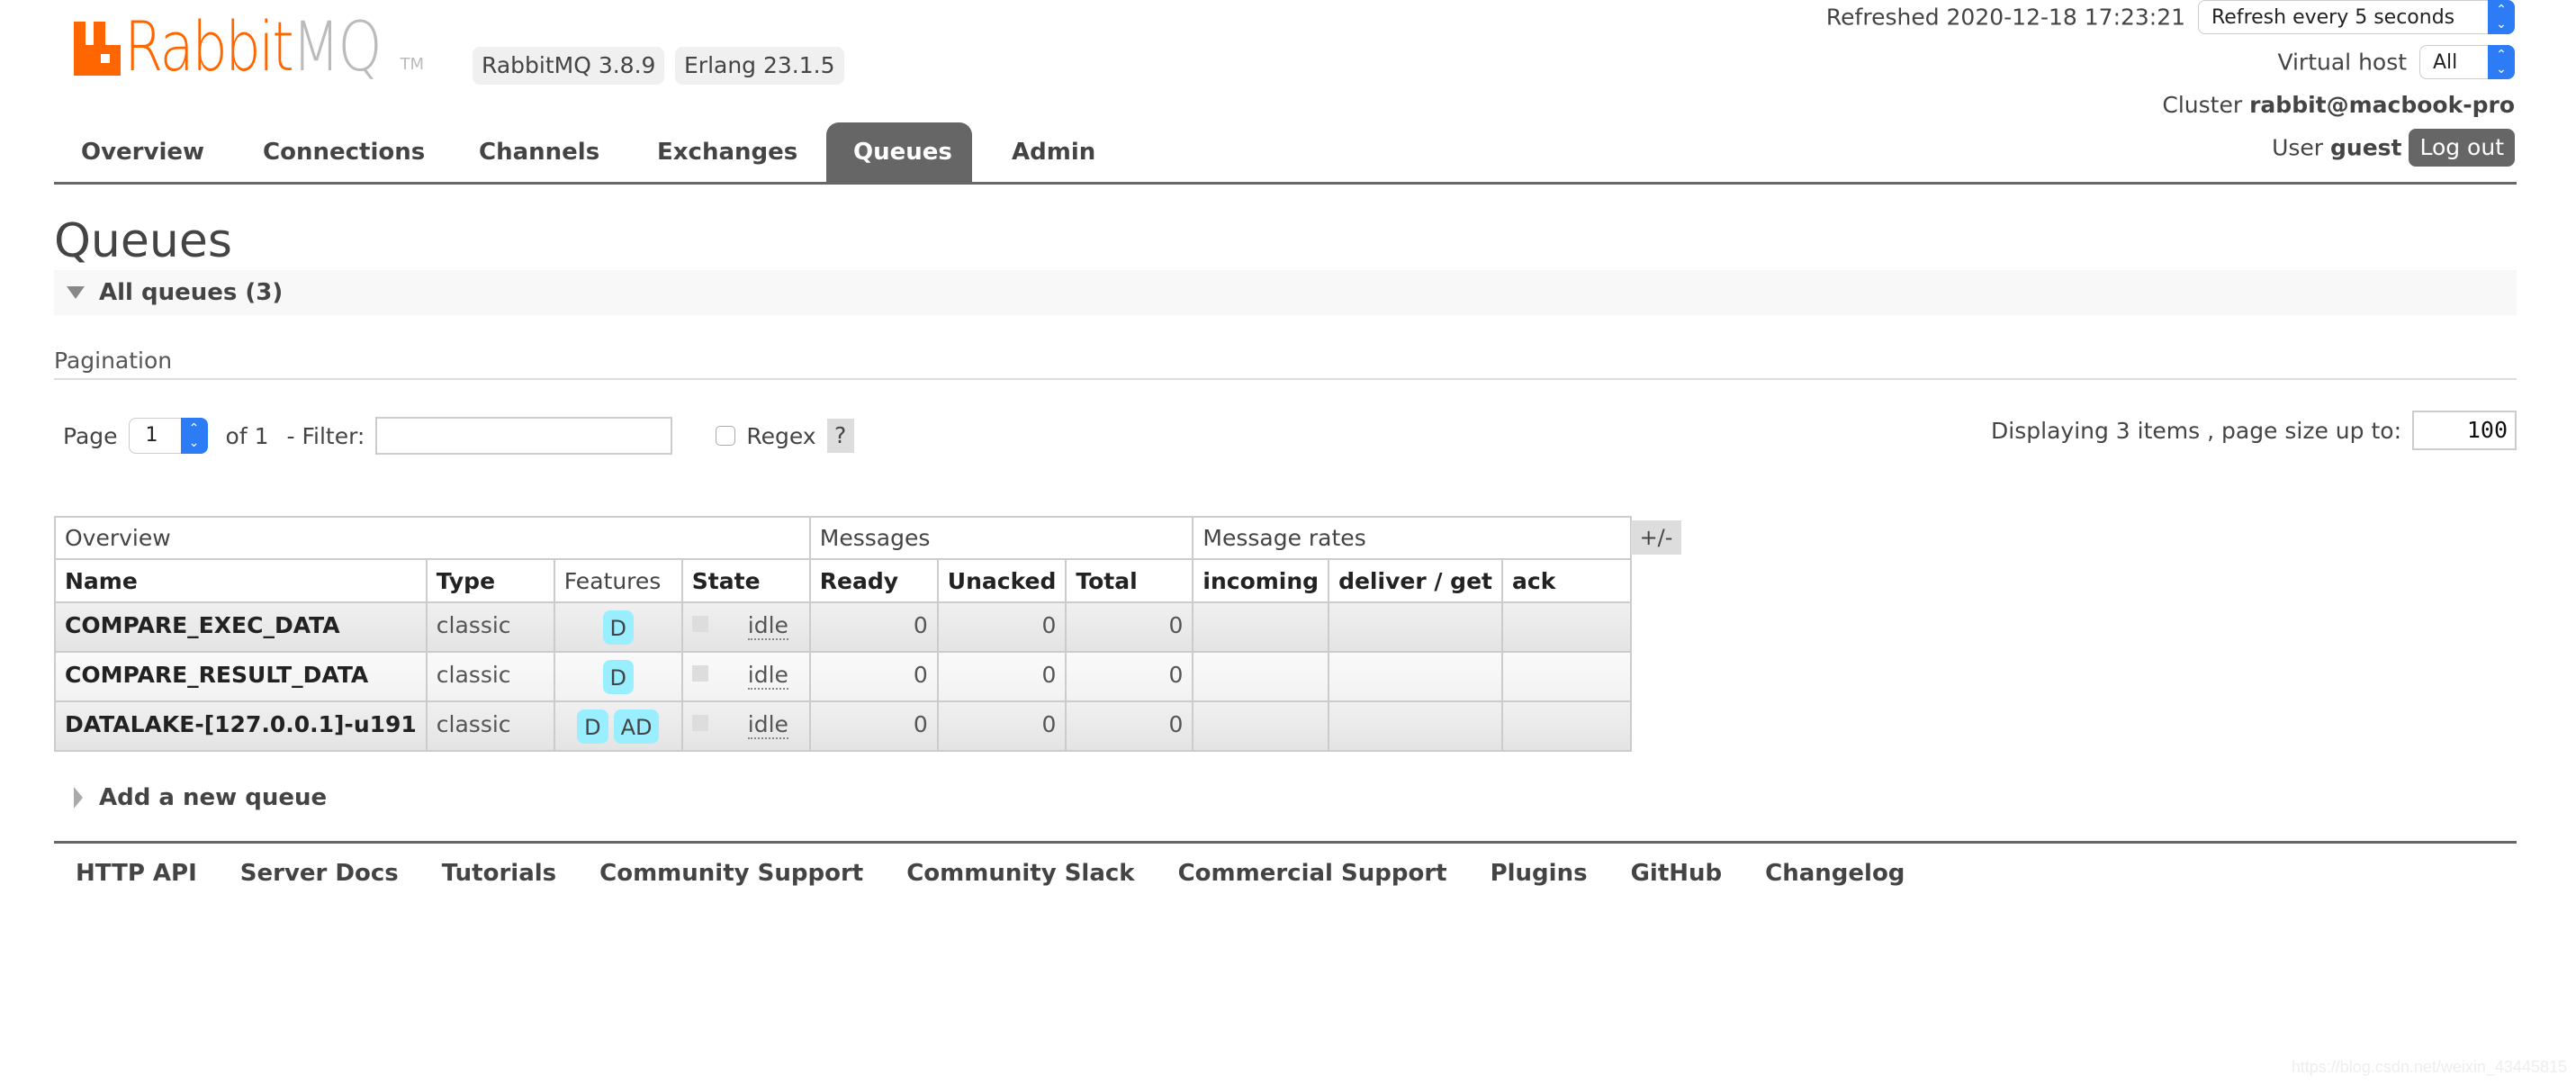  What do you see at coordinates (1129, 580) in the screenshot?
I see `column-header-total: Total` at bounding box center [1129, 580].